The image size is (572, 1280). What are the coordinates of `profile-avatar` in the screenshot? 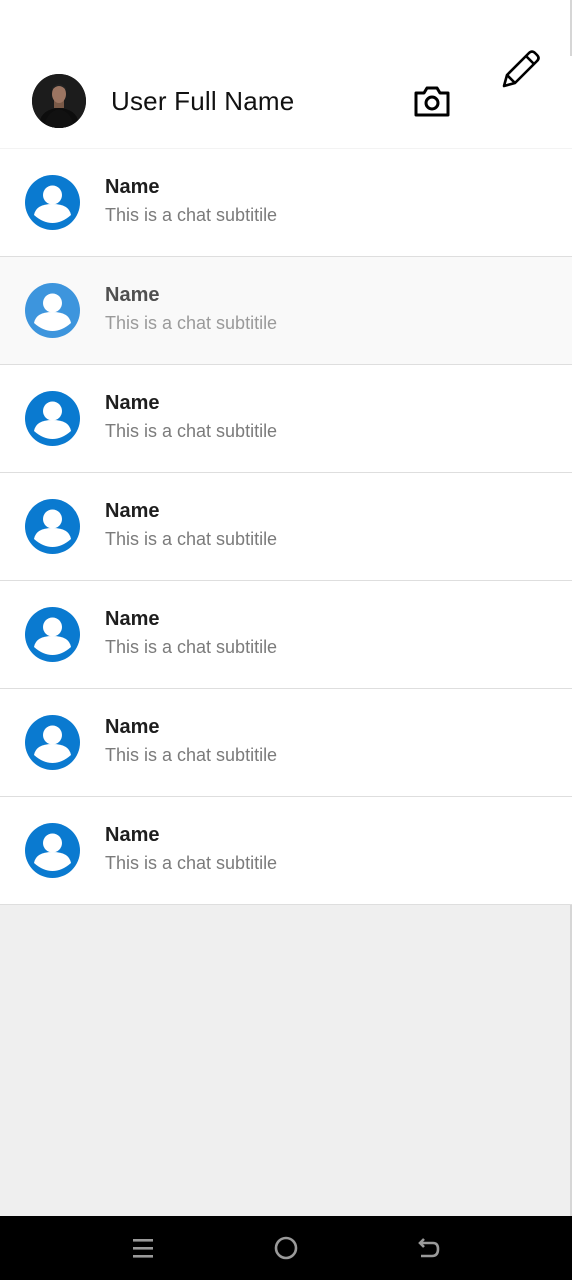 It's located at (59, 101).